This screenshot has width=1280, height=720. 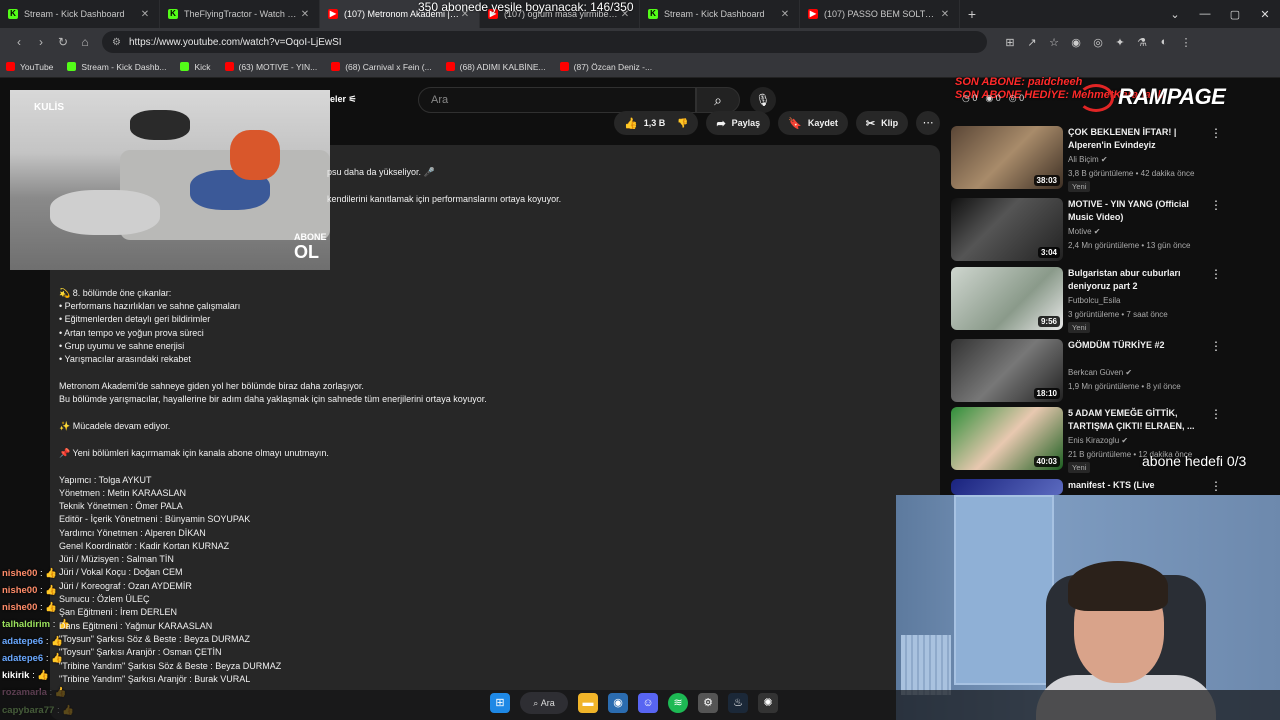 What do you see at coordinates (343, 99) in the screenshot?
I see `filter-chip: eler ⚟` at bounding box center [343, 99].